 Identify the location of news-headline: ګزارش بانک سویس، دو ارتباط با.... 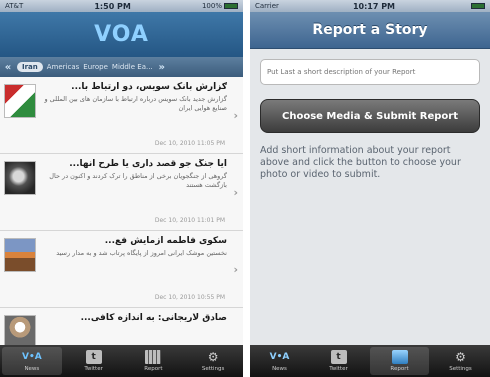
(149, 87).